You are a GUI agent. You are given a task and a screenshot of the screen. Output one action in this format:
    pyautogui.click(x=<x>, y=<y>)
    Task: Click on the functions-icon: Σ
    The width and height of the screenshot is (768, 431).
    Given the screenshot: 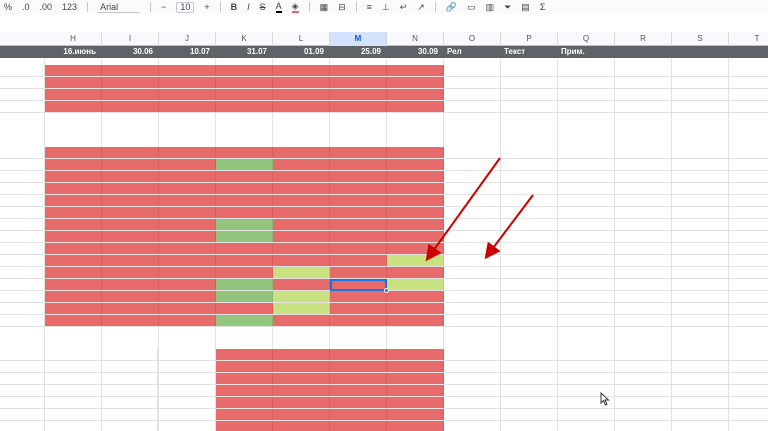 What is the action you would take?
    pyautogui.click(x=543, y=7)
    